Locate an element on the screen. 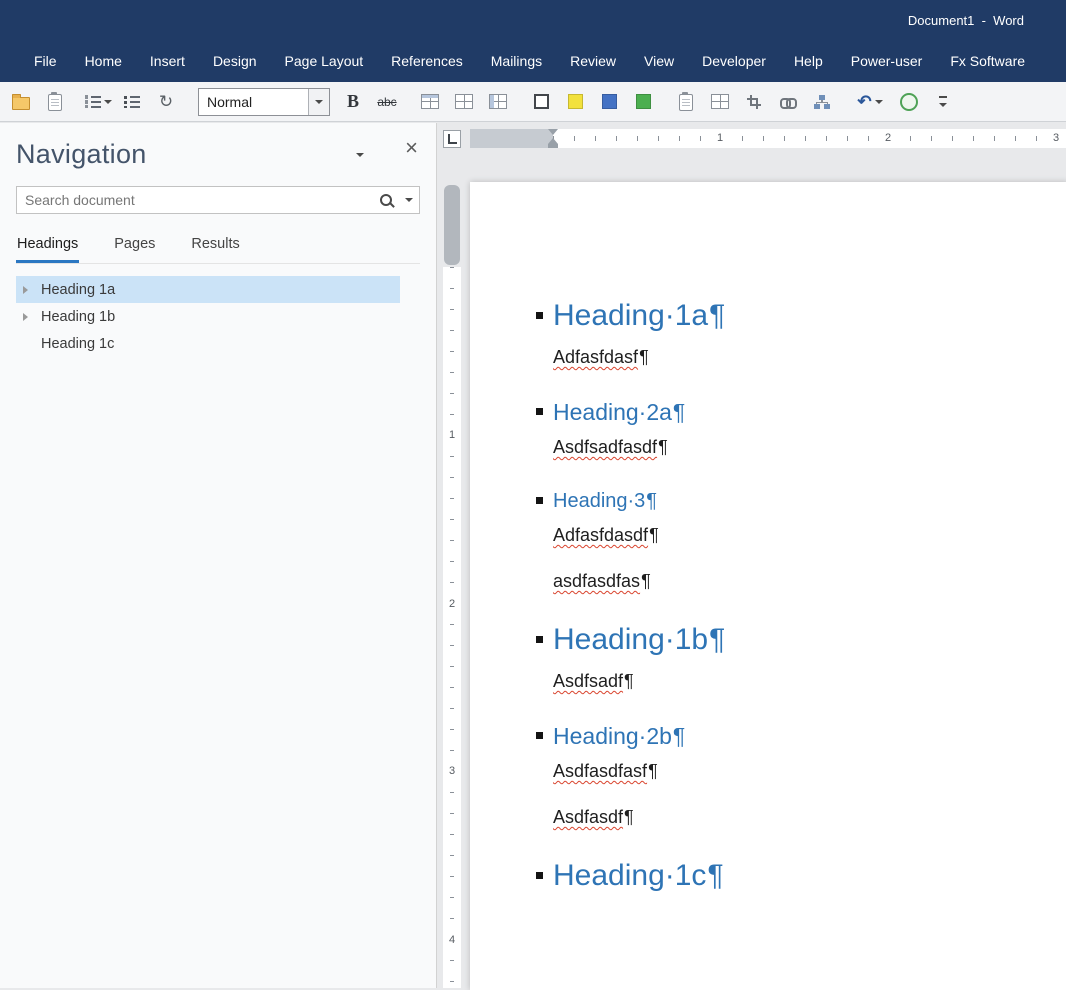 The height and width of the screenshot is (990, 1066). green-swatch-icon is located at coordinates (643, 101).